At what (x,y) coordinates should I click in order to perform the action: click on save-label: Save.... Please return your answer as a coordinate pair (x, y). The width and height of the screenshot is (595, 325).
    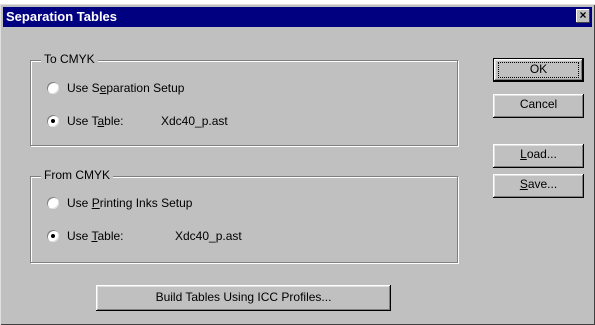
    Looking at the image, I should click on (538, 184).